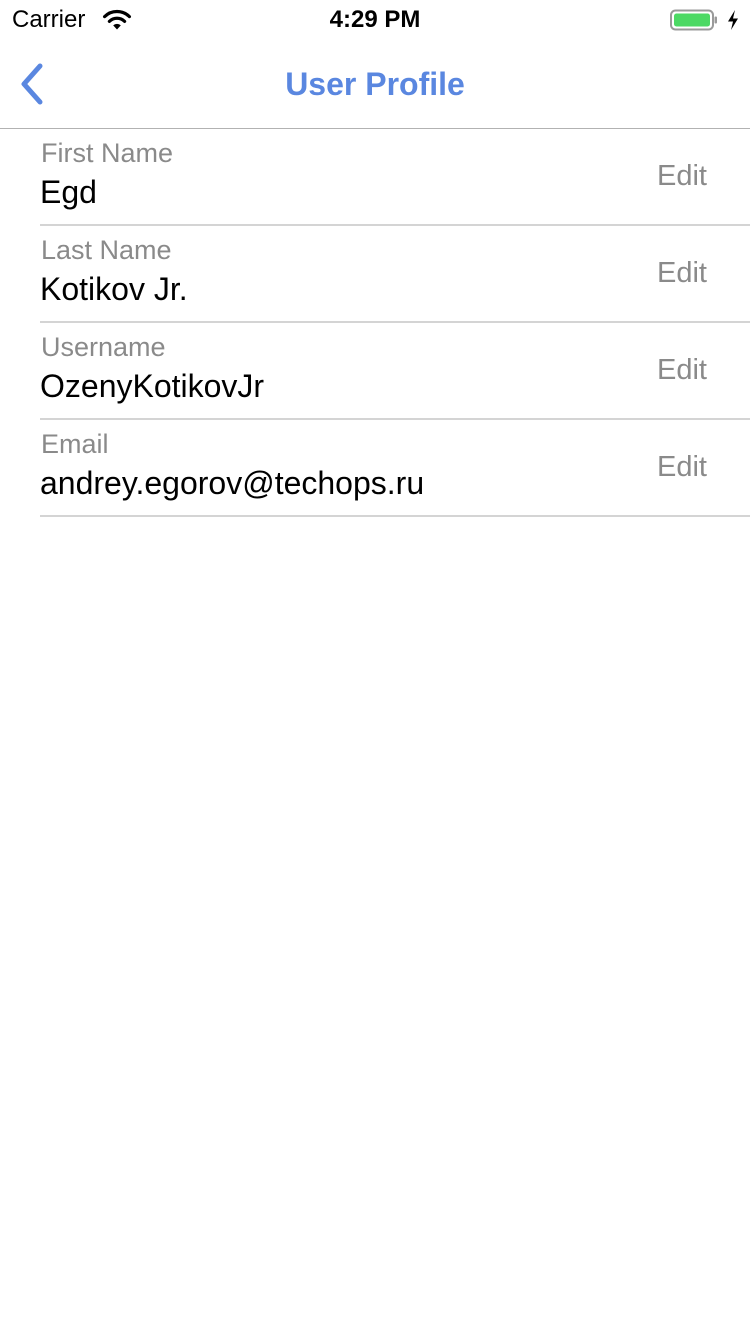 The height and width of the screenshot is (1334, 750). Describe the element at coordinates (682, 273) in the screenshot. I see `edit-last-name-button: Edit` at that location.